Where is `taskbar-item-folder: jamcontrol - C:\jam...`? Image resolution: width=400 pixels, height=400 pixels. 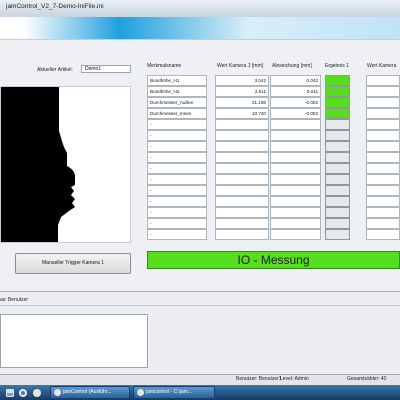 taskbar-item-folder: jamcontrol - C:\jam... is located at coordinates (174, 392).